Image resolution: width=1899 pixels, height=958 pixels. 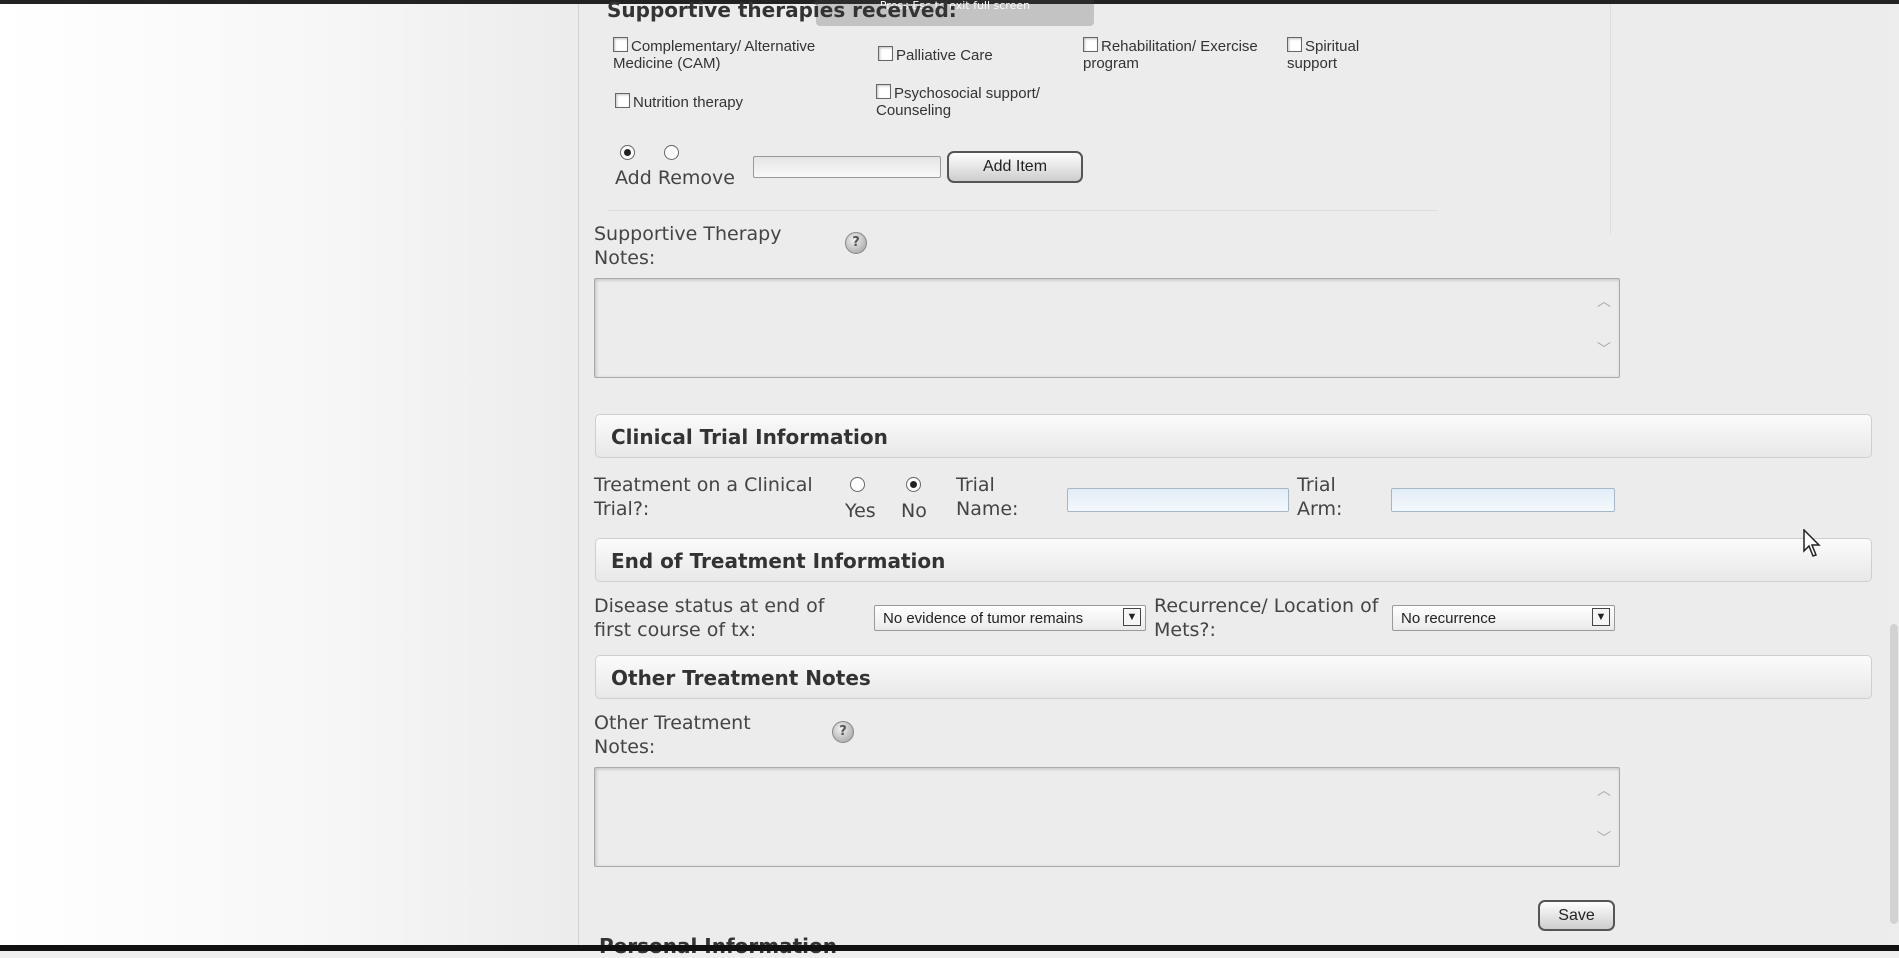 I want to click on checkbox-label: Nutrition therapy, so click(x=688, y=102).